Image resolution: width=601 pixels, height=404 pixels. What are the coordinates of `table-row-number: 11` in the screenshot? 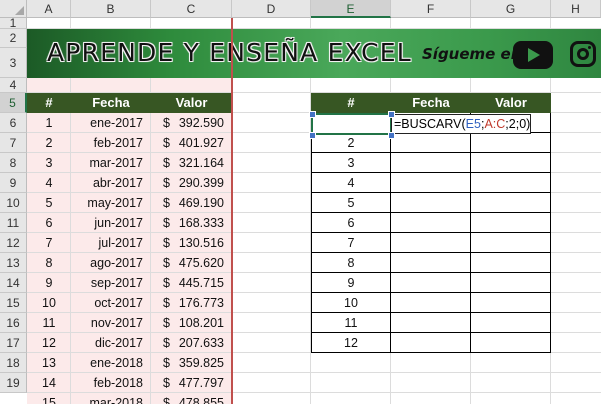 It's located at (49, 323).